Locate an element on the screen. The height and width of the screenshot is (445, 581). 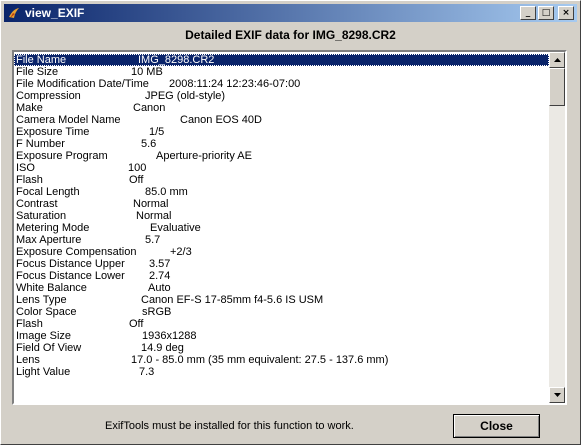
exif-key: Camera Model Name is located at coordinates (68, 120).